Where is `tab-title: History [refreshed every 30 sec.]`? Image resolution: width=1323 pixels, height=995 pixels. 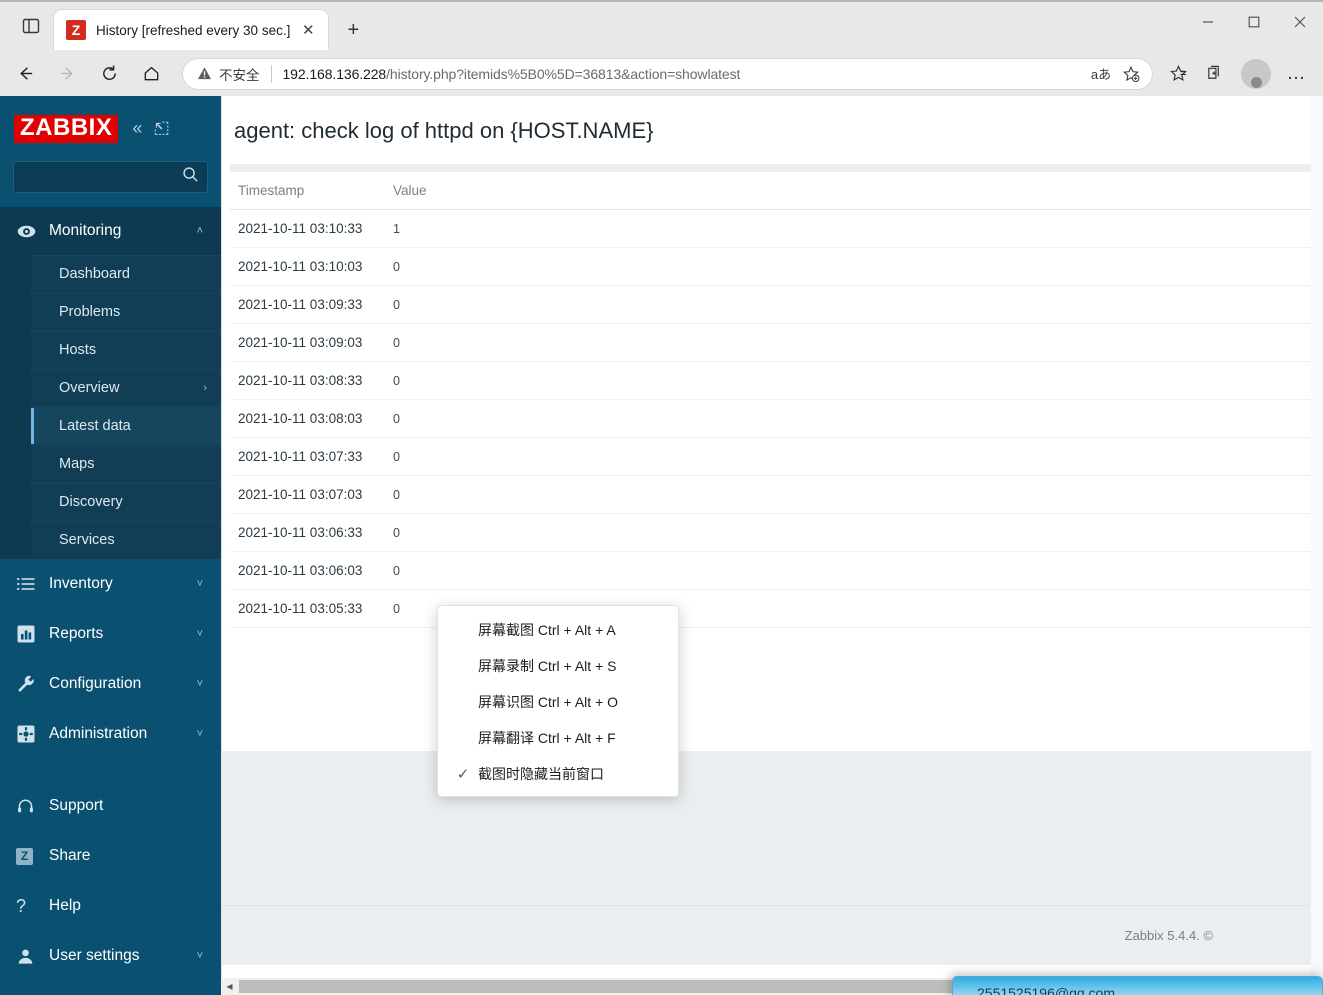 tab-title: History [refreshed every 30 sec.] is located at coordinates (193, 30).